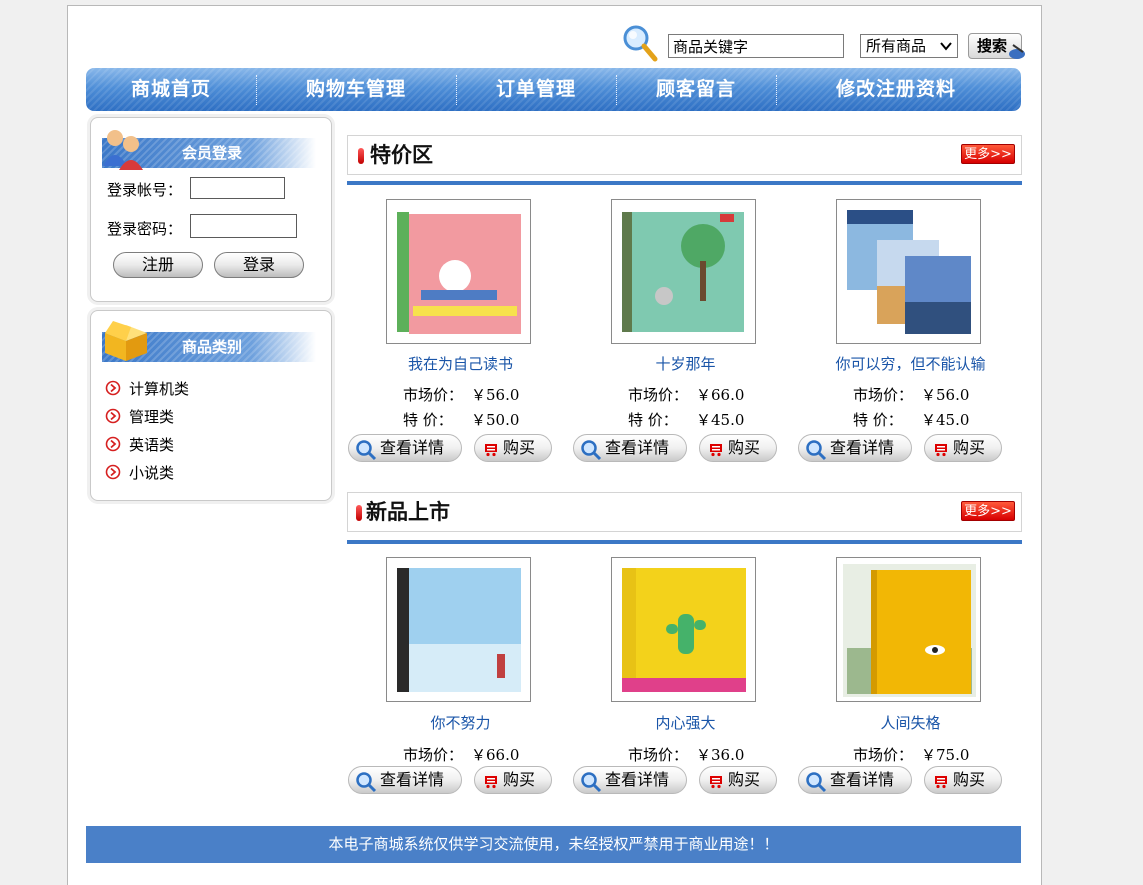 This screenshot has height=885, width=1143. What do you see at coordinates (212, 153) in the screenshot?
I see `login-title: 会员登录` at bounding box center [212, 153].